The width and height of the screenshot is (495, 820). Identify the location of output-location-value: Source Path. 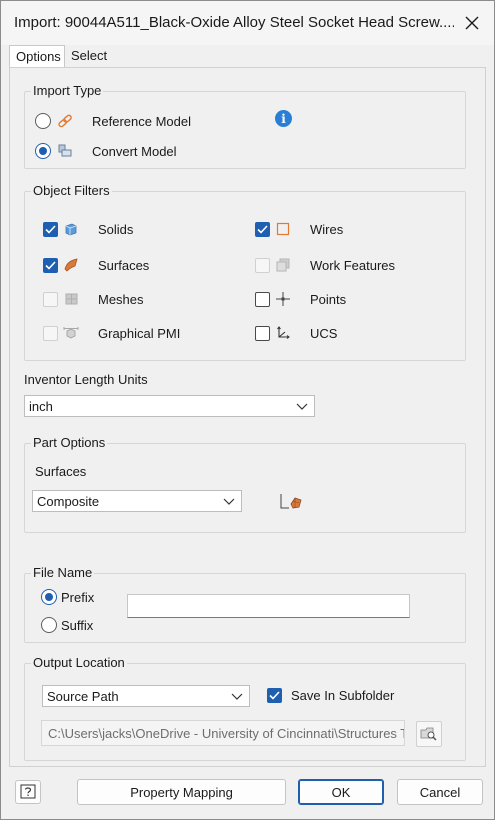
(83, 696).